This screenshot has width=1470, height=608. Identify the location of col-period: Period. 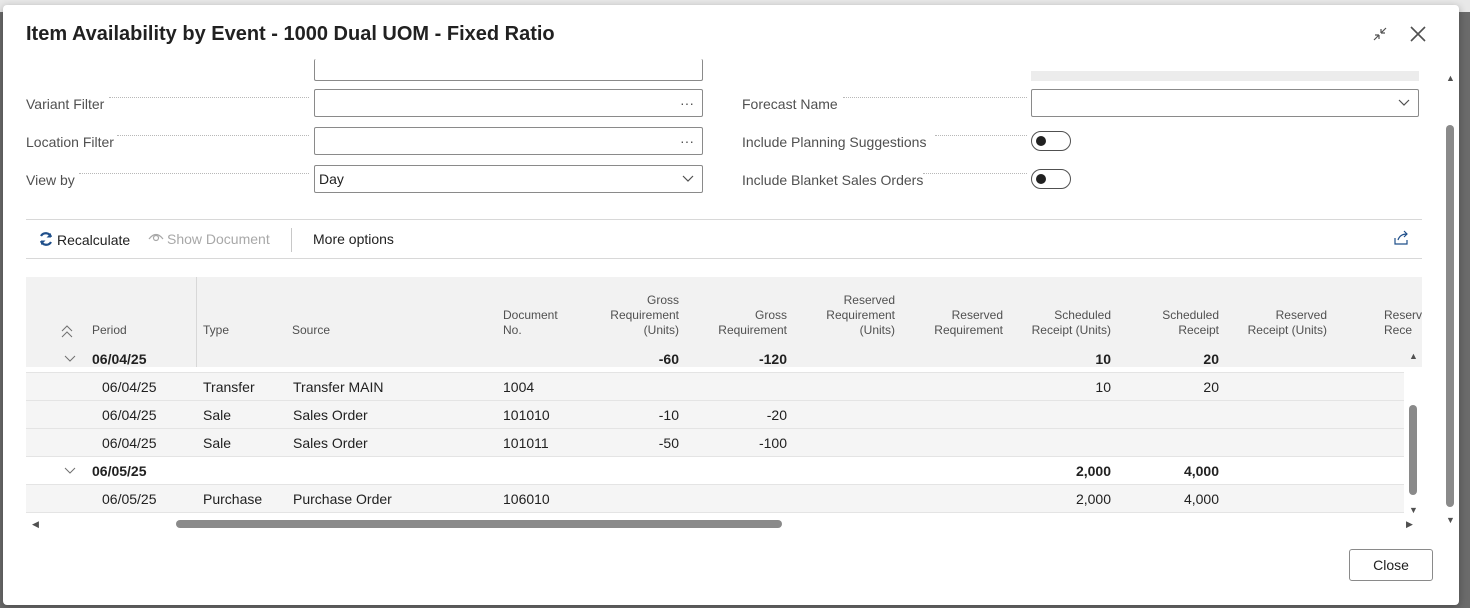
(109, 330).